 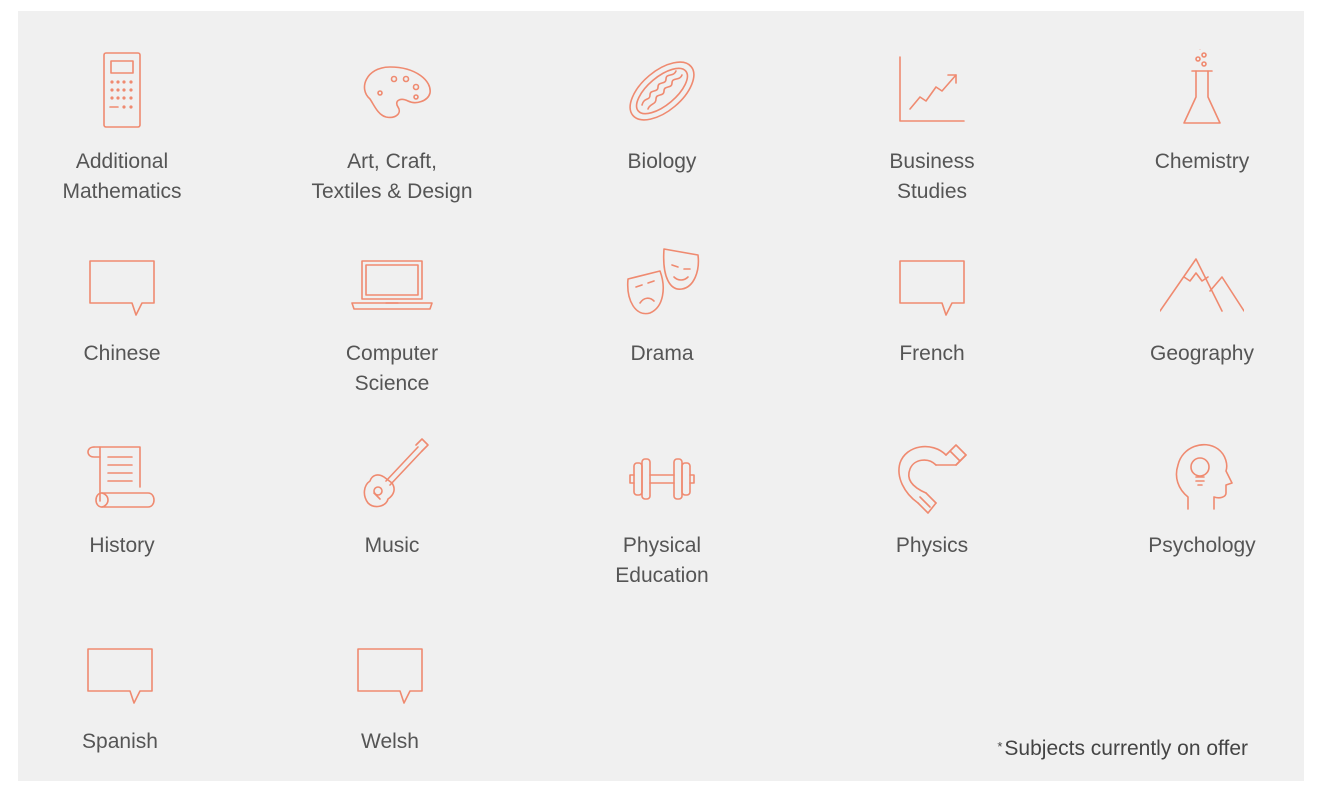 I want to click on subject-chemistry: Chemistry, so click(x=1202, y=113).